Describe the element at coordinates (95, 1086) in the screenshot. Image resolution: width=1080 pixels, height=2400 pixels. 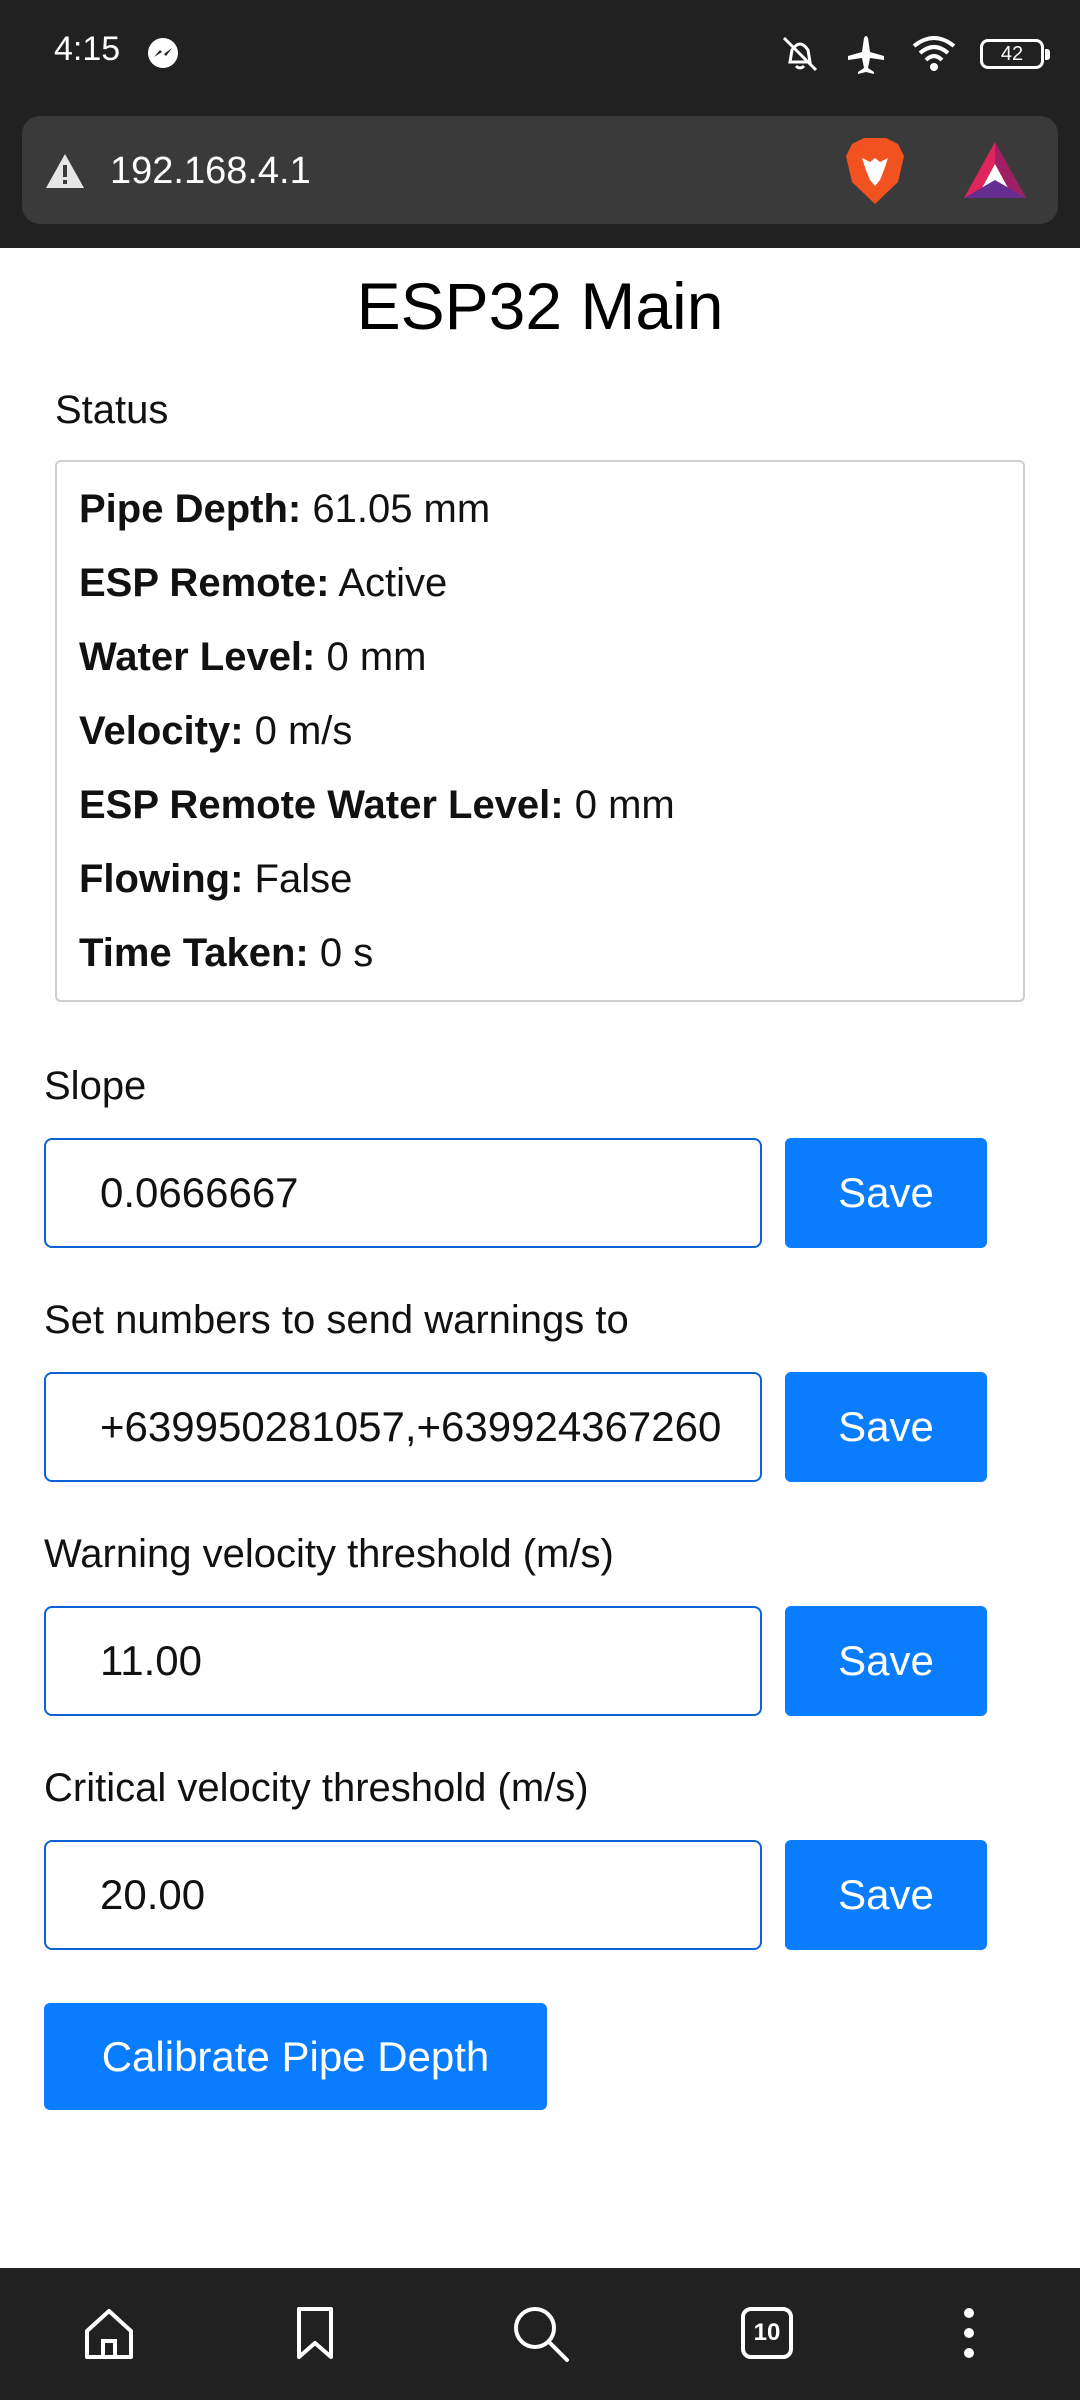
I see `slope-label: Slope` at that location.